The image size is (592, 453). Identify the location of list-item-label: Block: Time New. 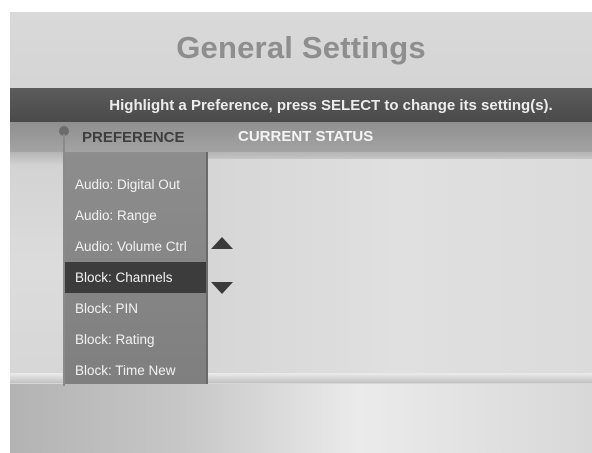
(125, 370).